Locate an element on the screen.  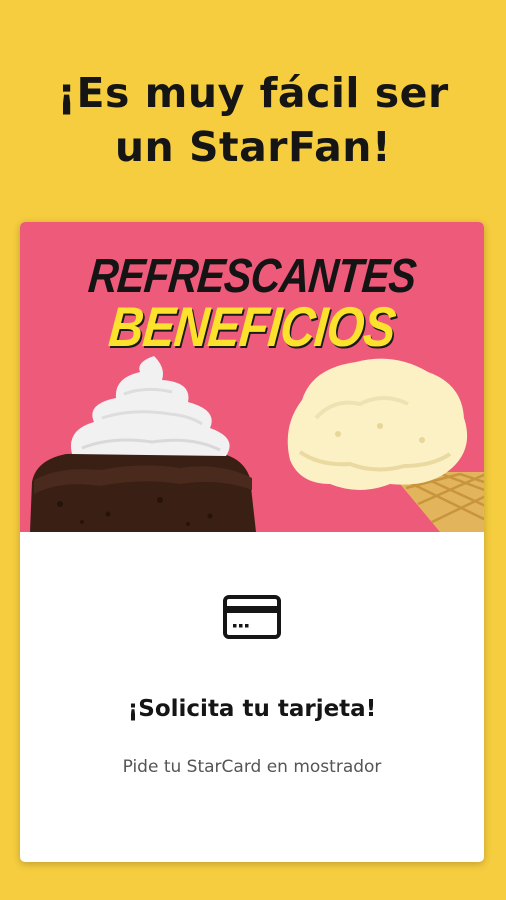
headline-line-1: ¡Es muy fácil ser is located at coordinates (253, 93).